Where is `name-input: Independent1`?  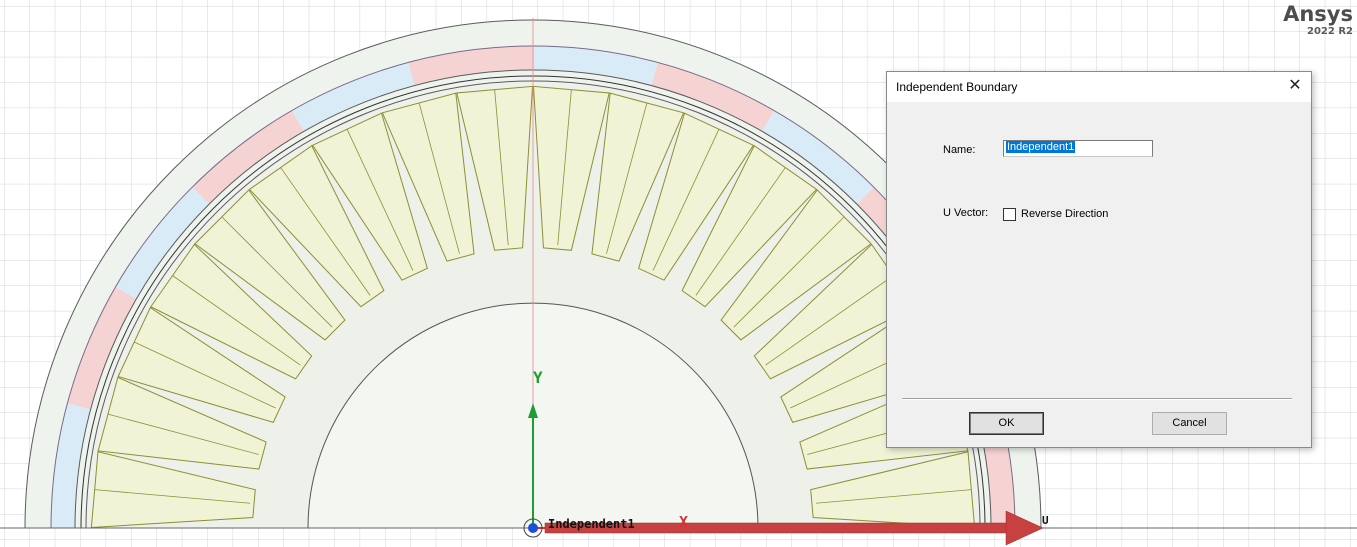 name-input: Independent1 is located at coordinates (1078, 148).